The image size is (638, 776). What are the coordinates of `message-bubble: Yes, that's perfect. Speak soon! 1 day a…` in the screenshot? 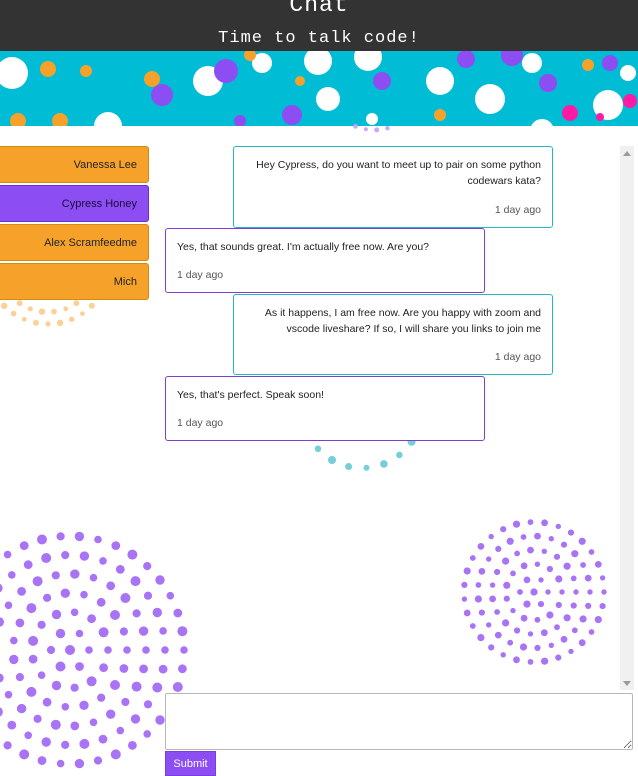 It's located at (325, 408).